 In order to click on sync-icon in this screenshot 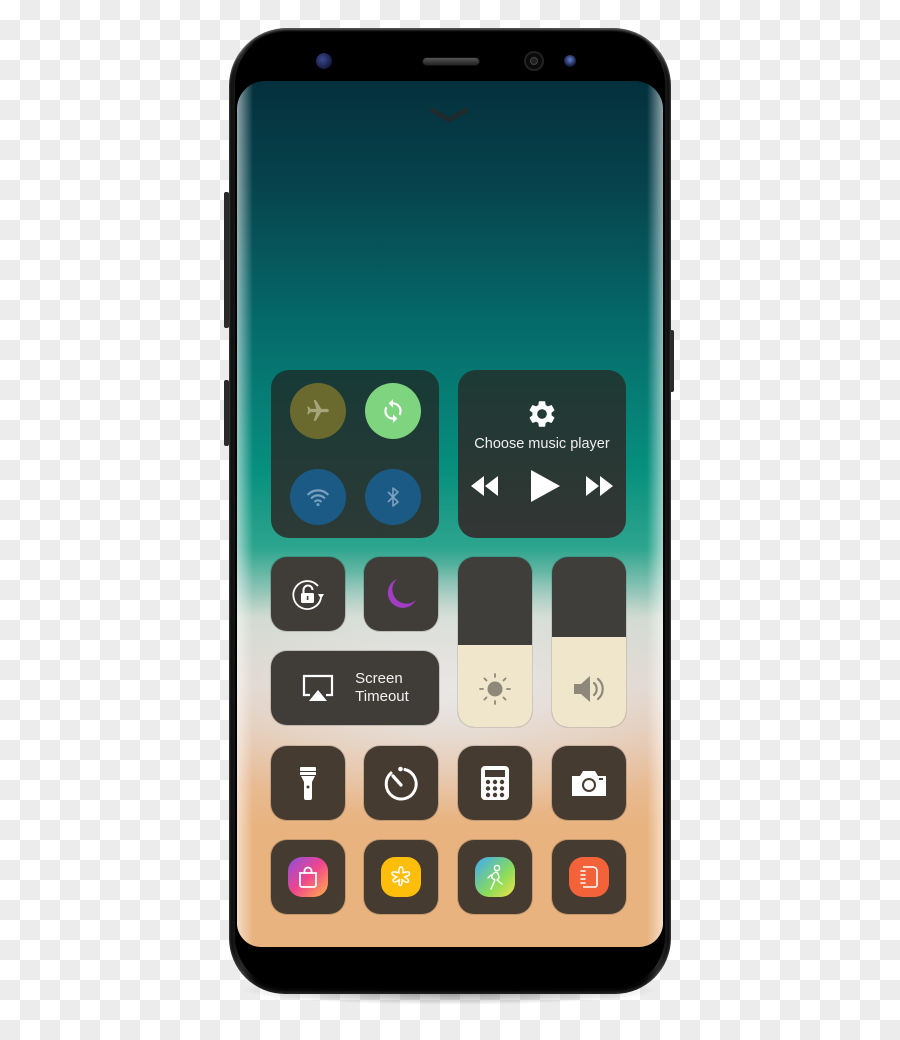, I will do `click(393, 411)`.